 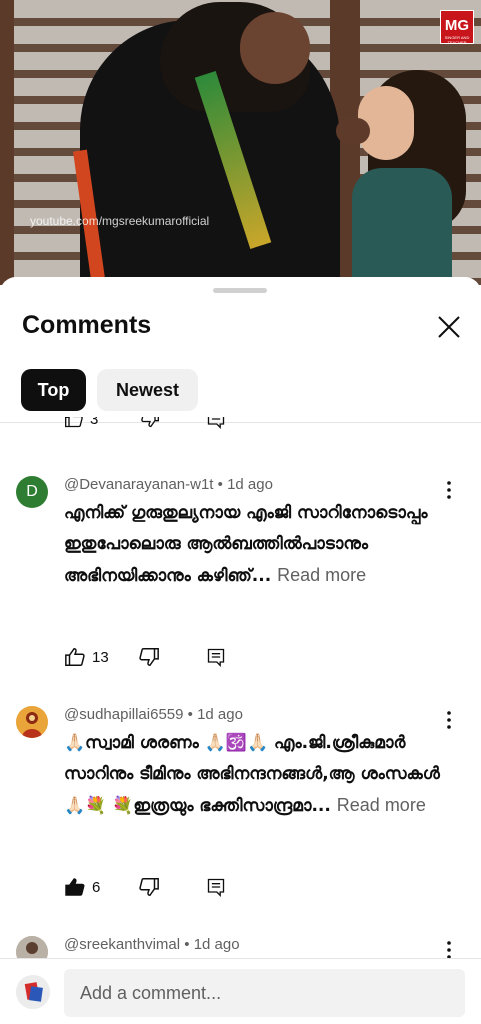 I want to click on video-child-dress, so click(x=402, y=226).